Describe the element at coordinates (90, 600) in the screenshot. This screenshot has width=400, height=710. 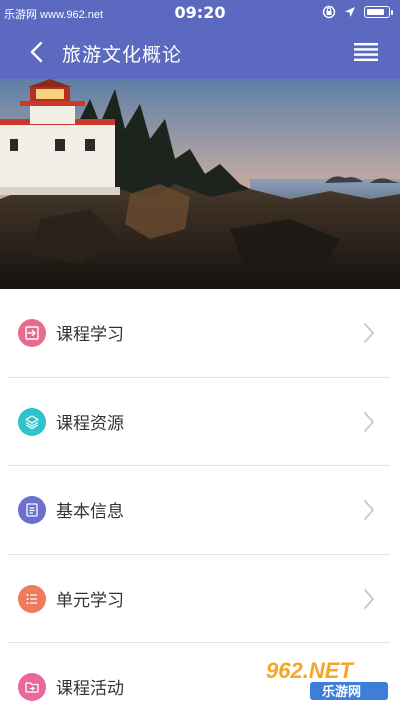
I see `menu-item-label: 单元学习` at that location.